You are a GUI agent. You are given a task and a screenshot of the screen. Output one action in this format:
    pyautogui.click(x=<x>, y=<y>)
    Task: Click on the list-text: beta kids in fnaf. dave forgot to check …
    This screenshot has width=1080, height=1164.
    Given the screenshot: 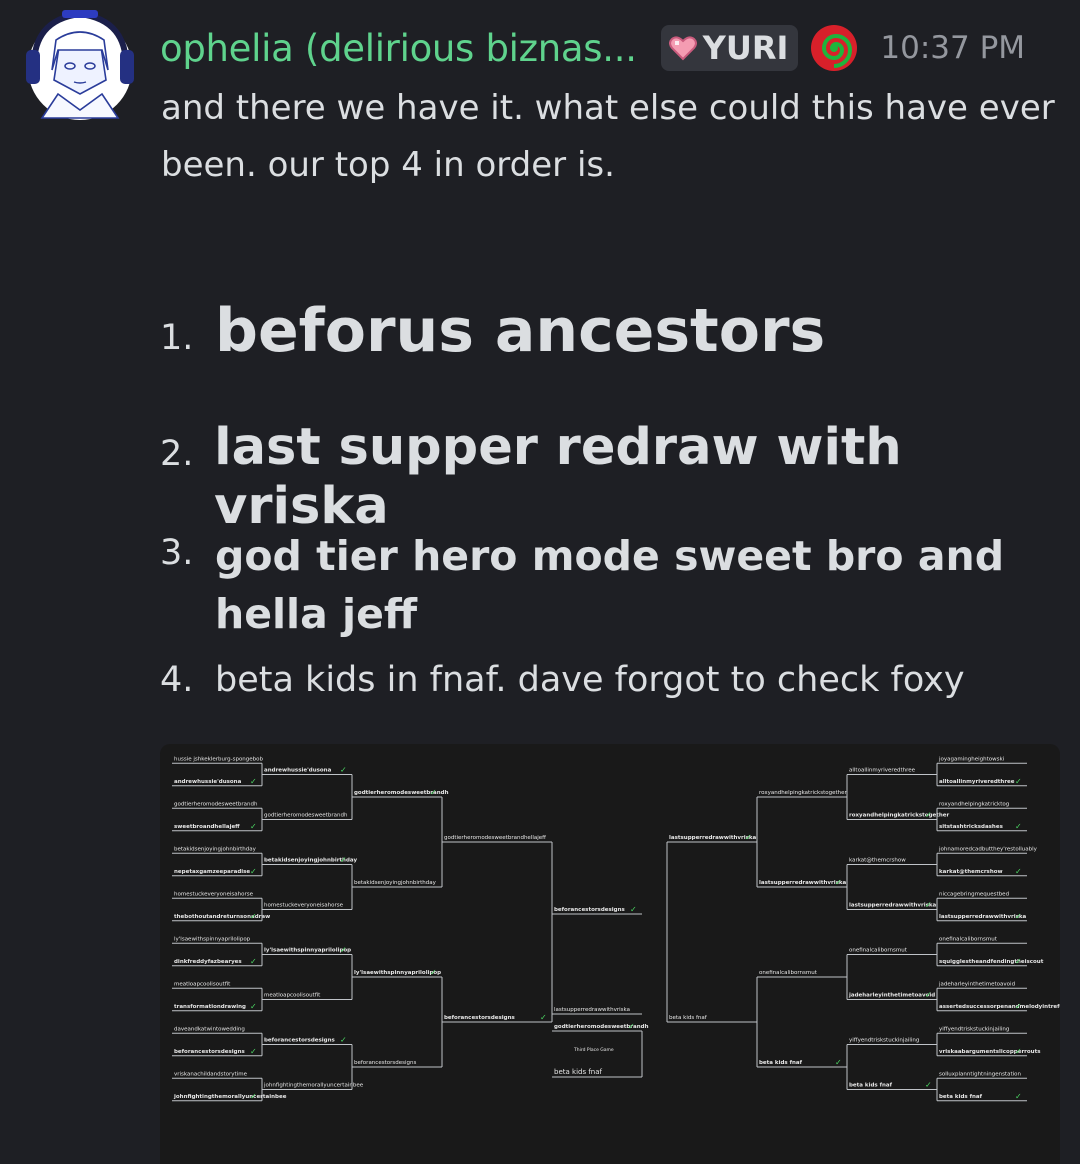 What is the action you would take?
    pyautogui.click(x=590, y=680)
    